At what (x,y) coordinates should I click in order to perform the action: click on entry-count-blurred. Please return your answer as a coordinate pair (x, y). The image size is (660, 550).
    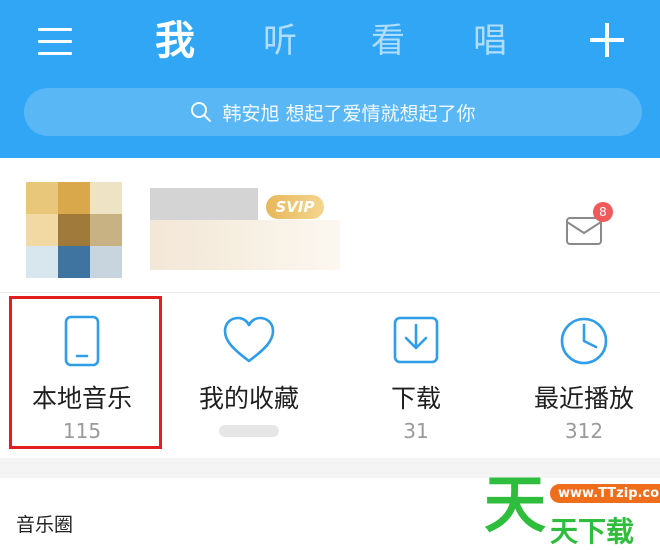
    Looking at the image, I should click on (249, 431).